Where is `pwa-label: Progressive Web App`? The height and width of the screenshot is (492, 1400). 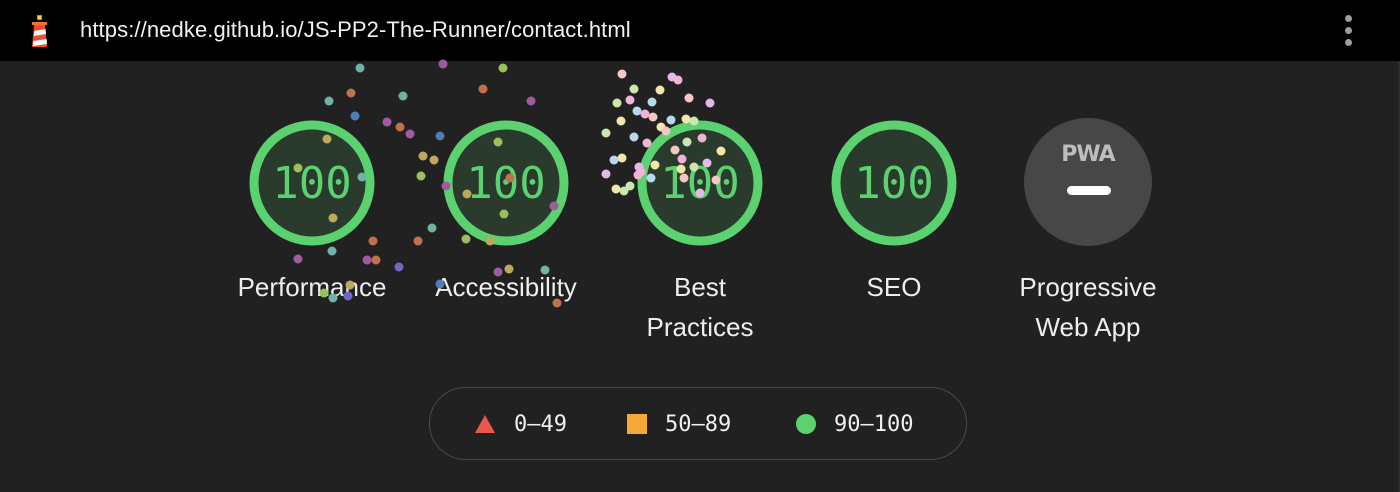 pwa-label: Progressive Web App is located at coordinates (1088, 307).